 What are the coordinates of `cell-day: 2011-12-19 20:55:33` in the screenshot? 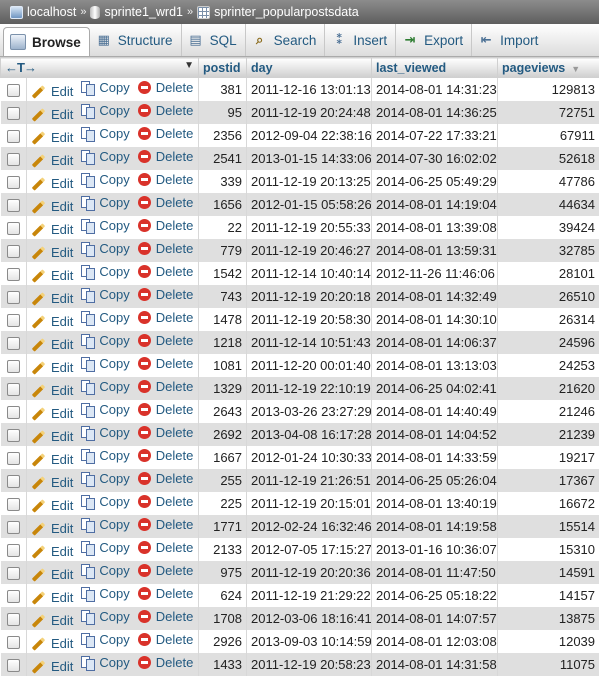 It's located at (309, 227).